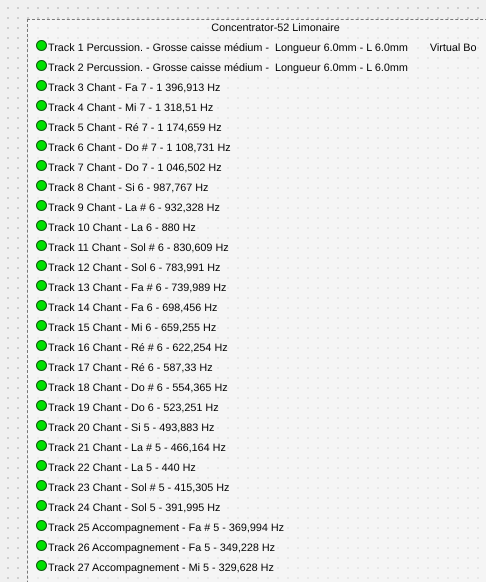  What do you see at coordinates (133, 308) in the screenshot?
I see `track-label: Track 14 Chant - Fa 6 - 698,456 Hz` at bounding box center [133, 308].